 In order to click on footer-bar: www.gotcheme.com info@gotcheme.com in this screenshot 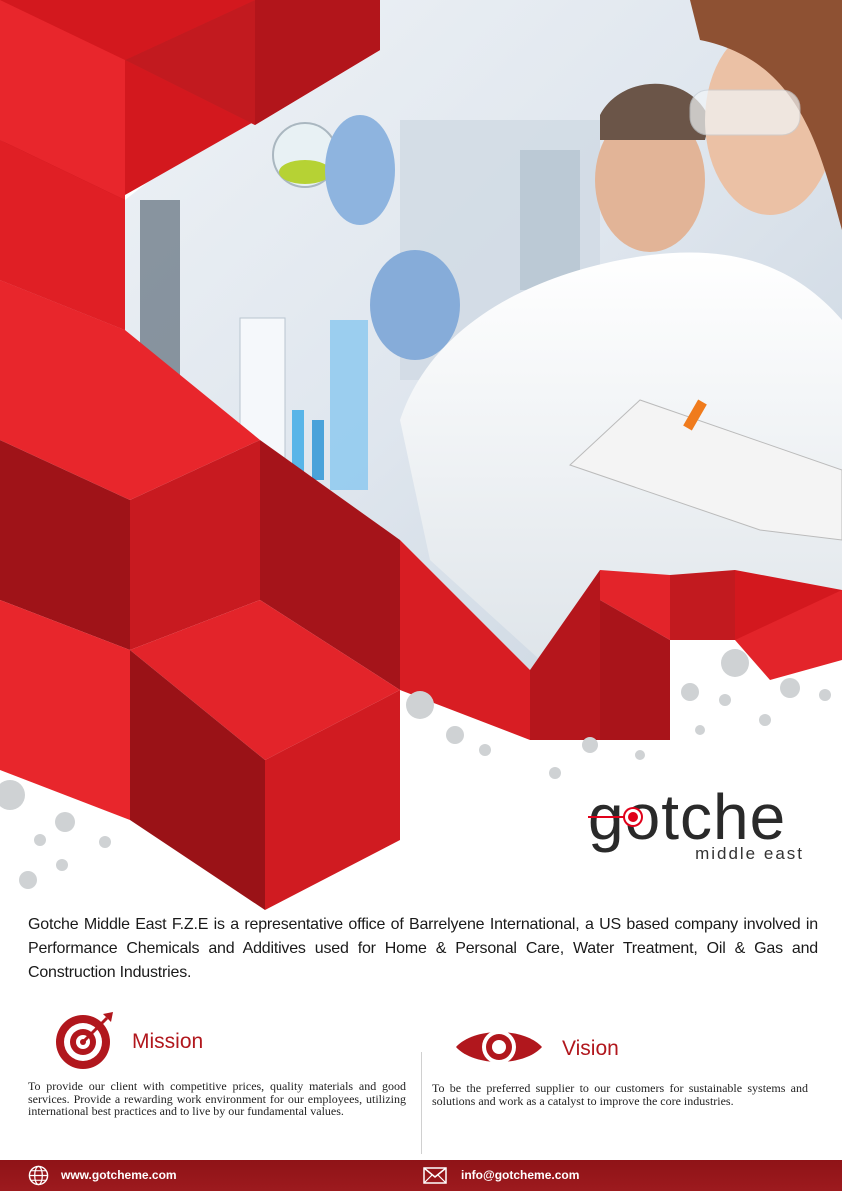, I will do `click(421, 1175)`.